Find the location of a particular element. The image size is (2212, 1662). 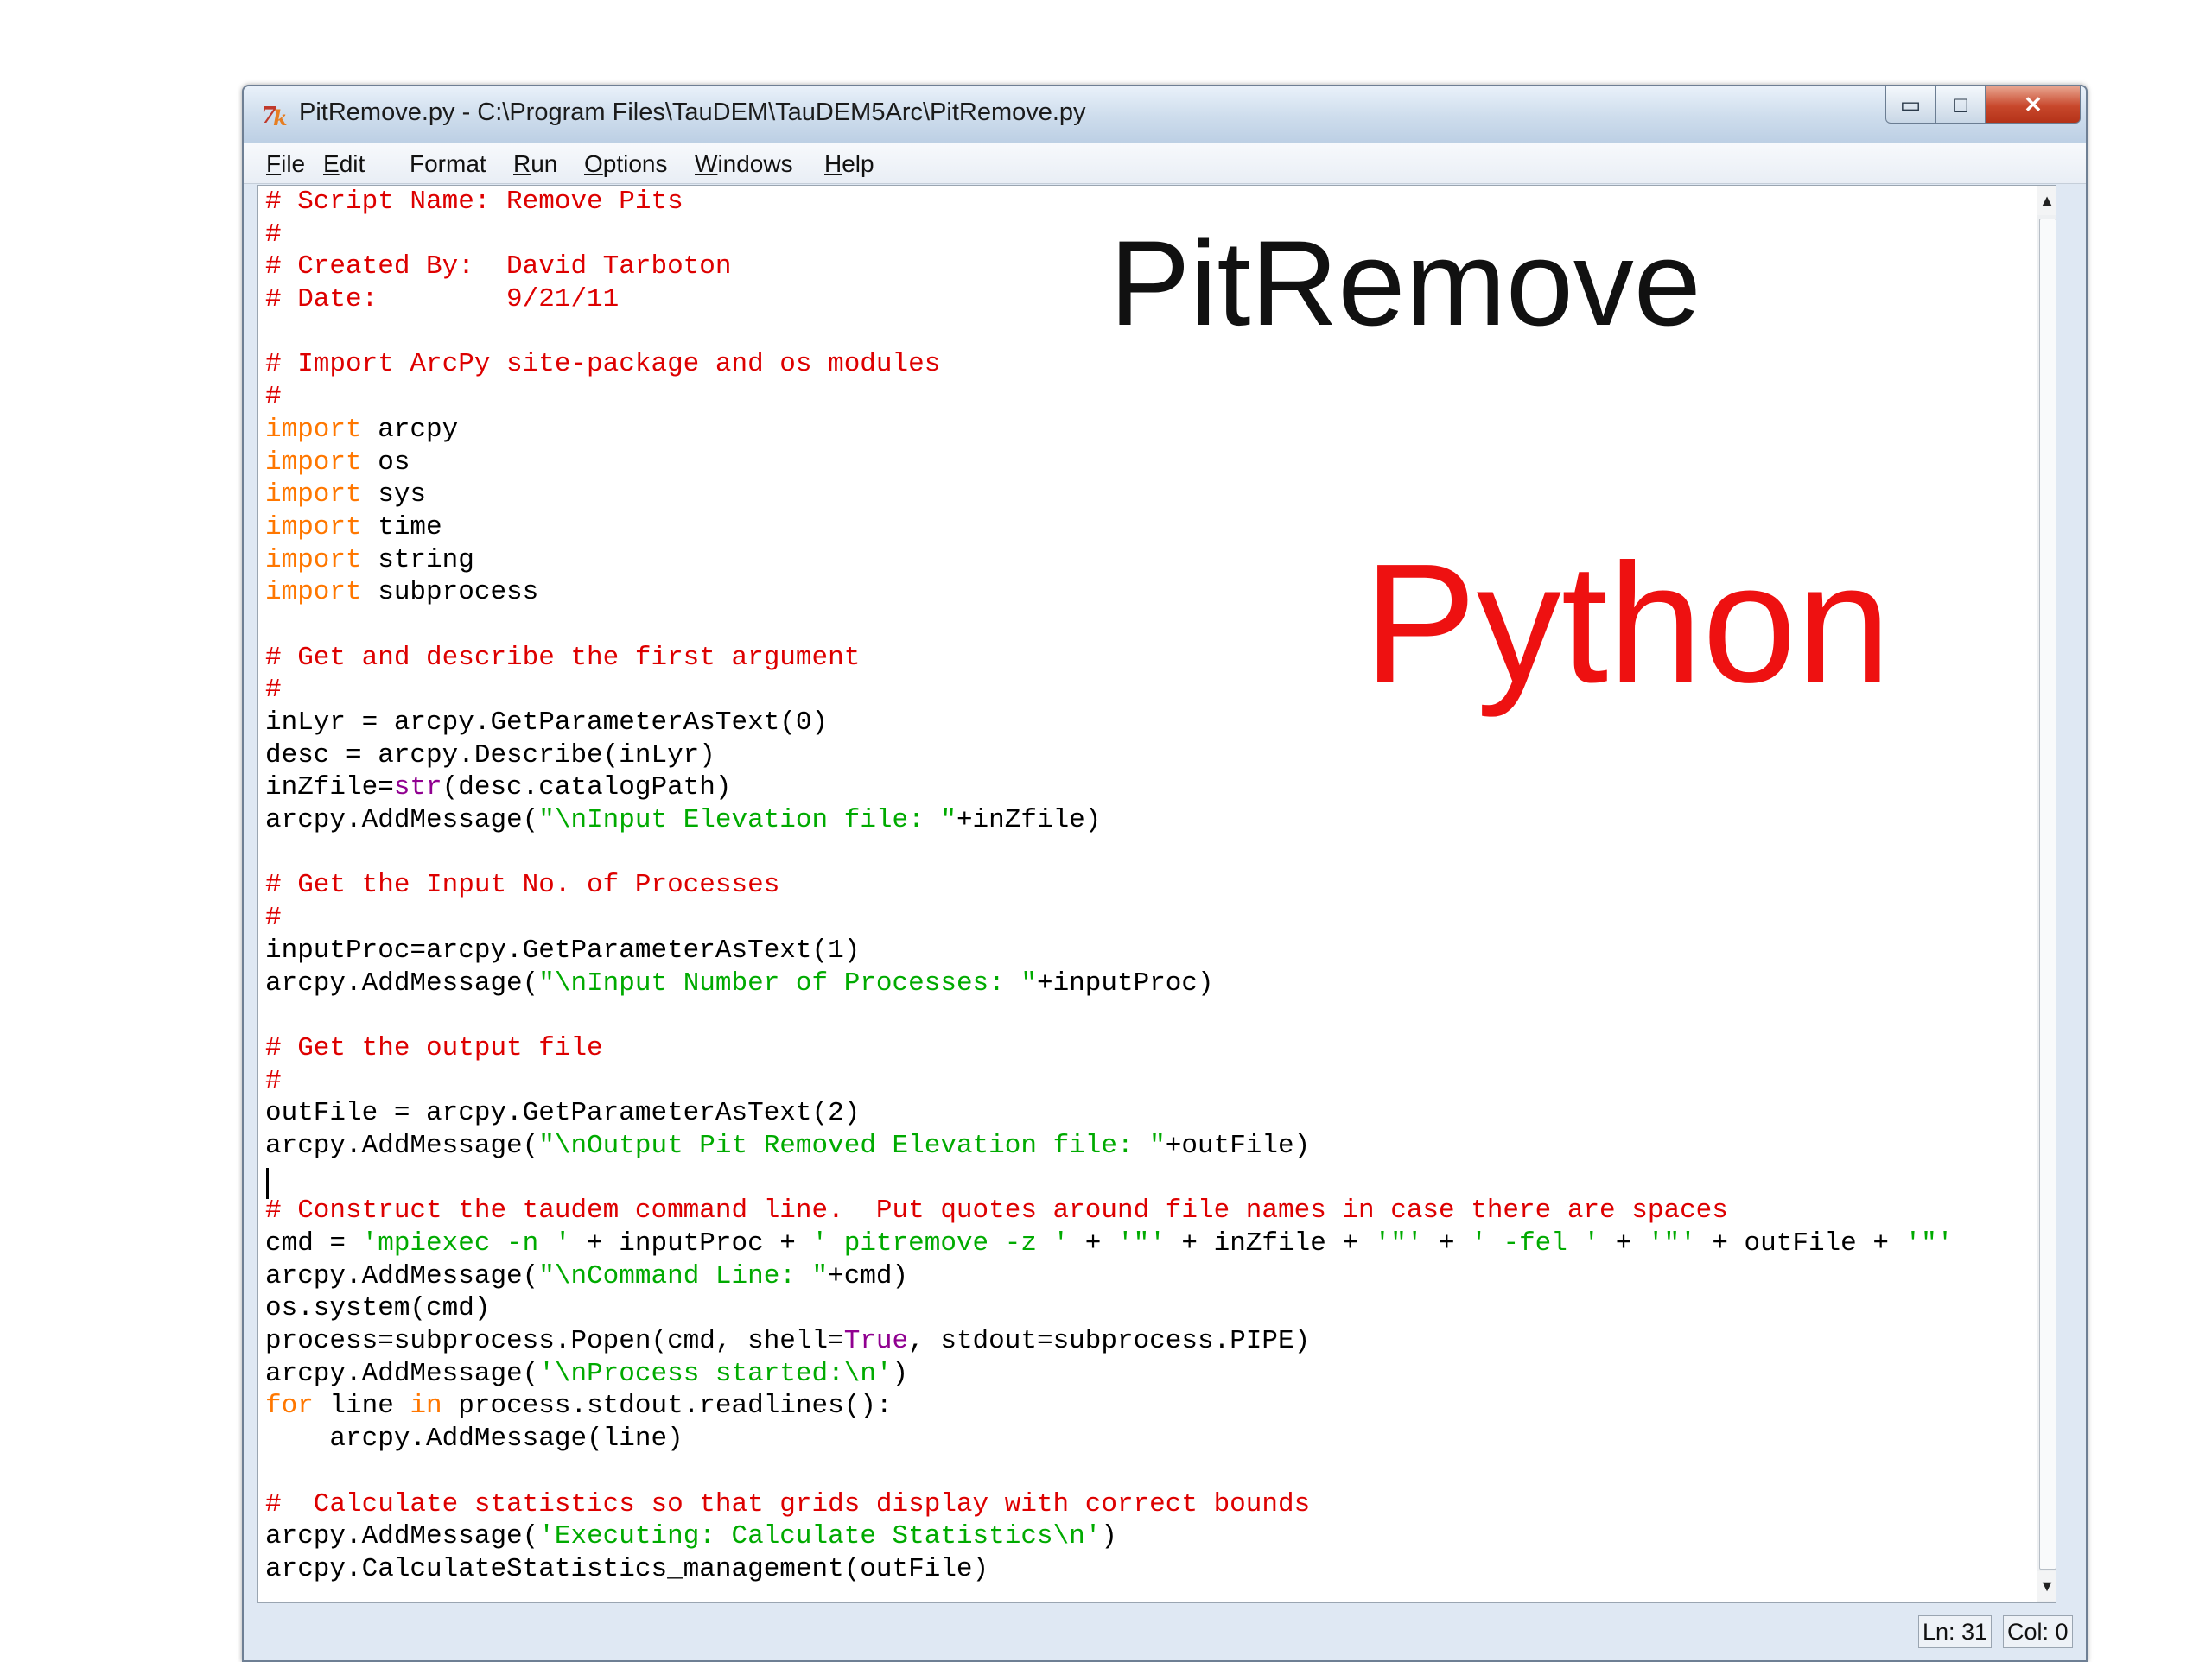

code-token-bi: str is located at coordinates (417, 787).